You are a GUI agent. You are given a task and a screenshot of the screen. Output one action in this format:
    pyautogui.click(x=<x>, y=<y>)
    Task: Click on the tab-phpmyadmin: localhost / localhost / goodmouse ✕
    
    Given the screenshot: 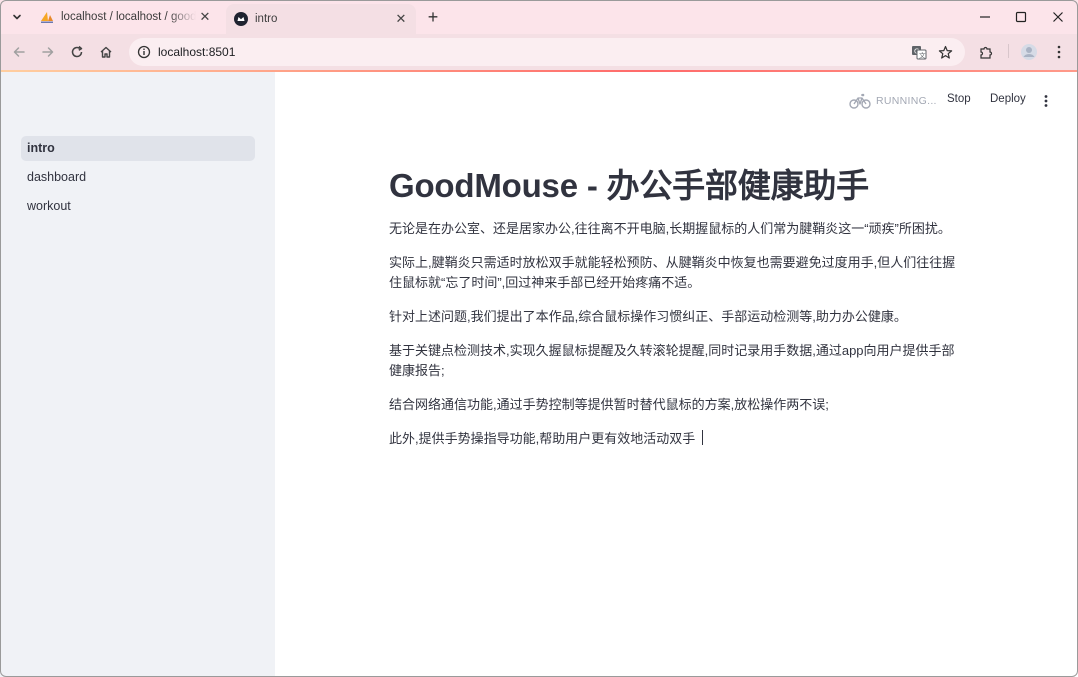 What is the action you would take?
    pyautogui.click(x=127, y=17)
    